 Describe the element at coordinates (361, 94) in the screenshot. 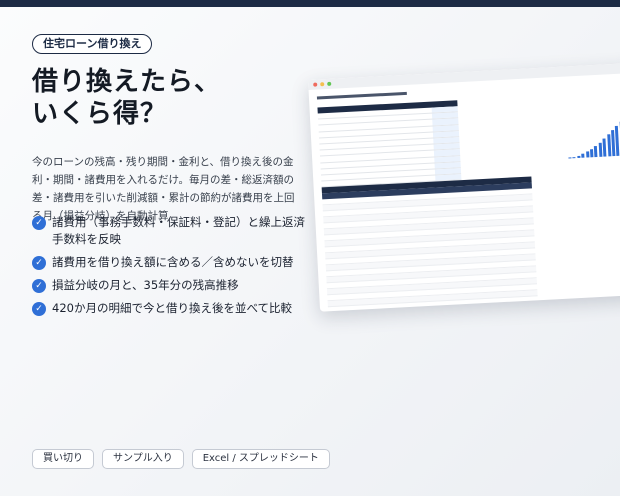

I see `sheet-title-block` at that location.